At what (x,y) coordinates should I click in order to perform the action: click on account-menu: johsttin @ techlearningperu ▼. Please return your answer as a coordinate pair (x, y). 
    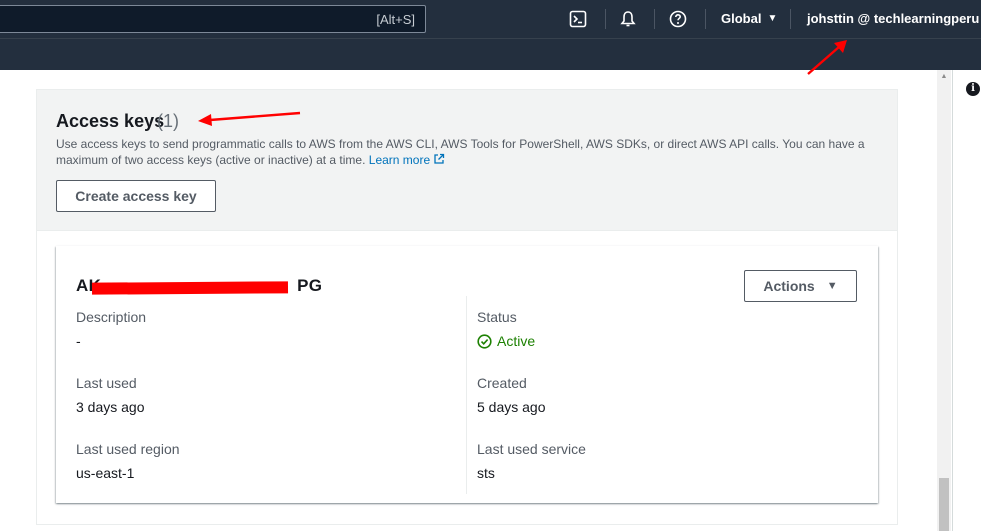
    Looking at the image, I should click on (894, 18).